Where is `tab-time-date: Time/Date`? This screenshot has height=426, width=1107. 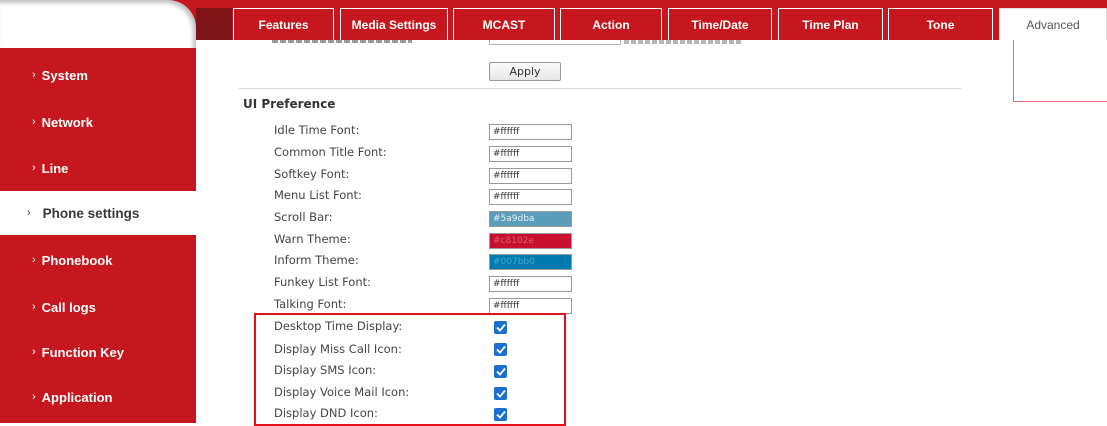
tab-time-date: Time/Date is located at coordinates (720, 24).